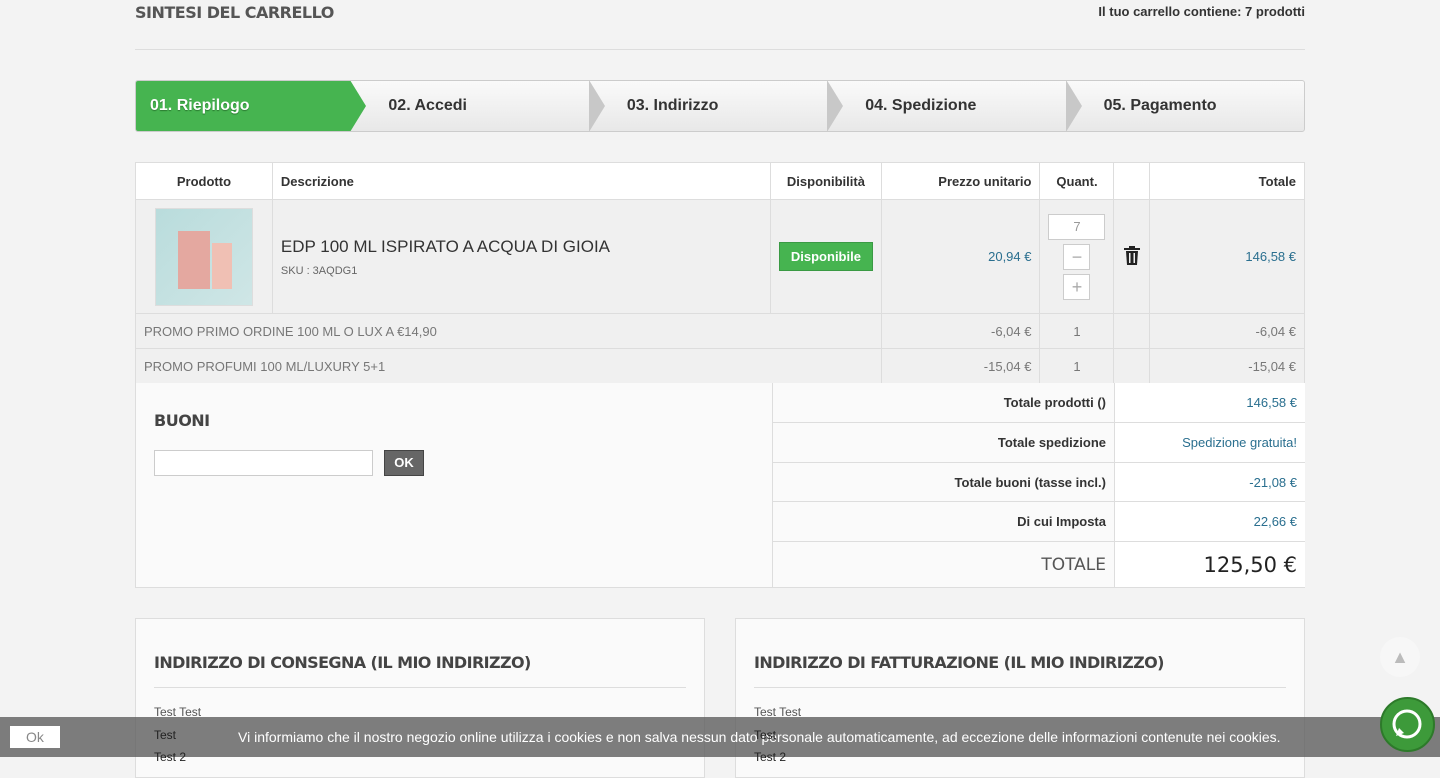  I want to click on step-indirizzo: 03. Indirizzo, so click(716, 106).